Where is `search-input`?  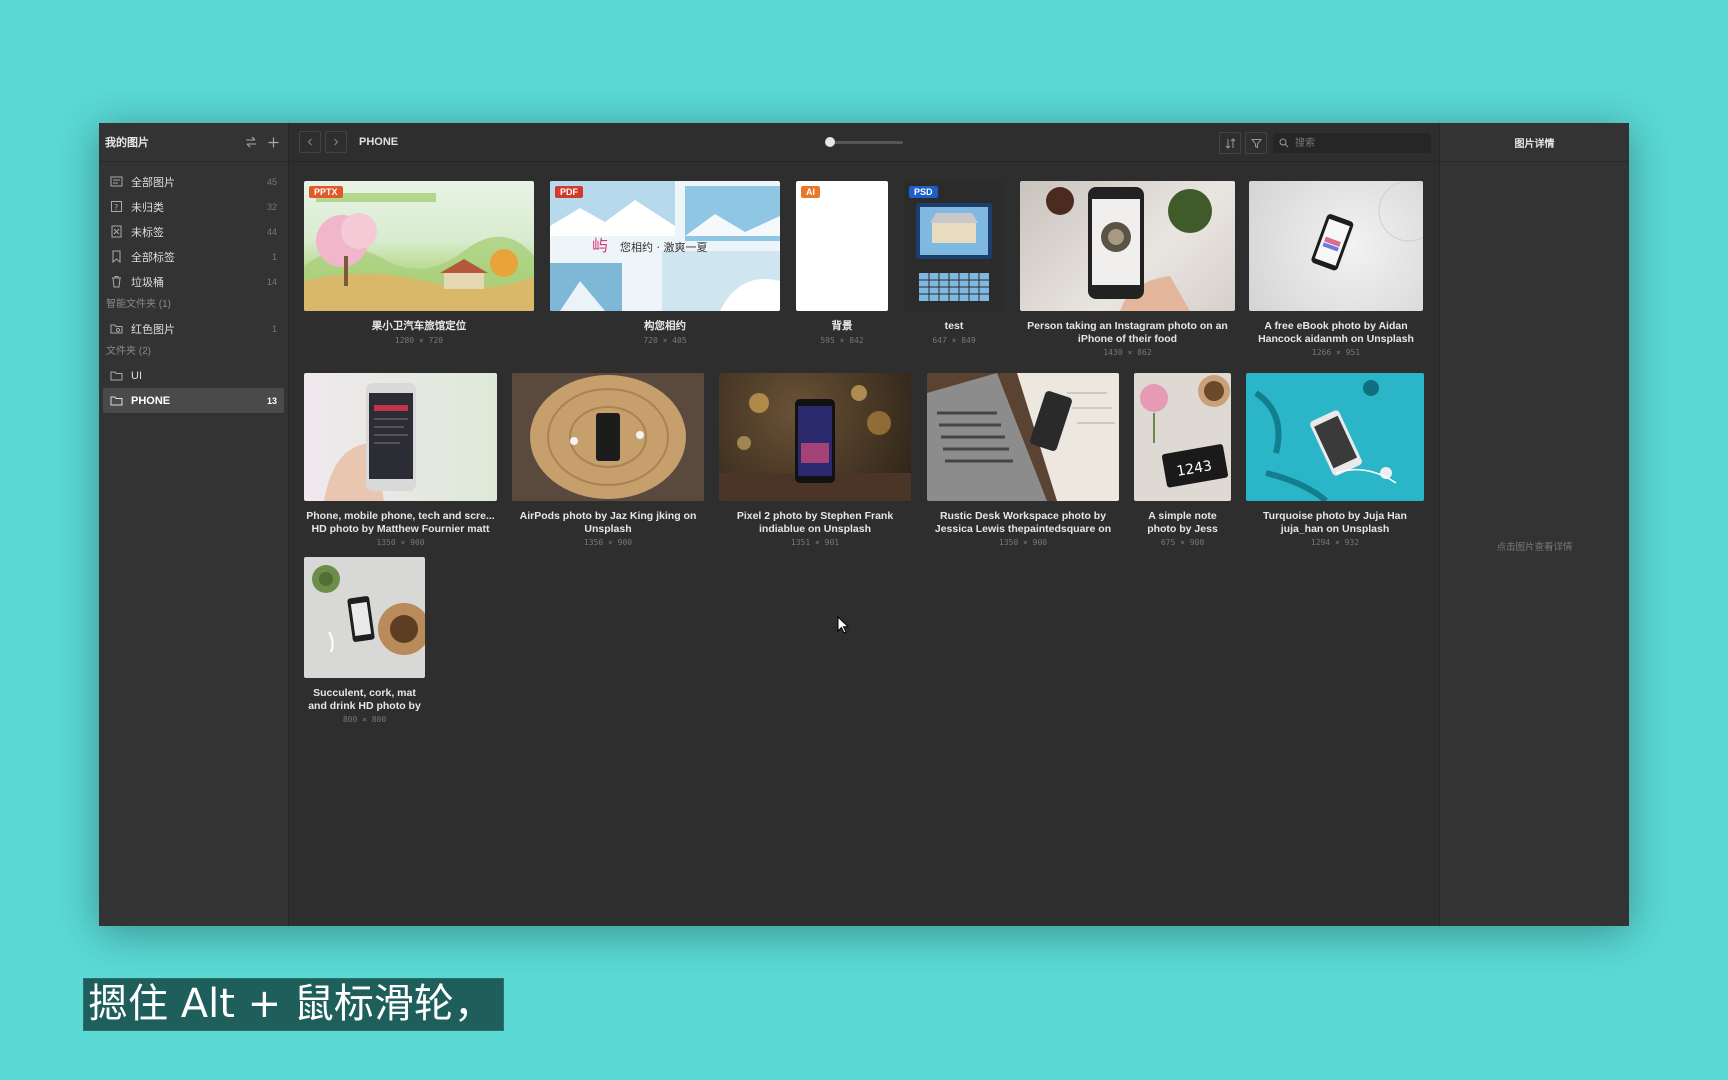
search-input is located at coordinates (1360, 143).